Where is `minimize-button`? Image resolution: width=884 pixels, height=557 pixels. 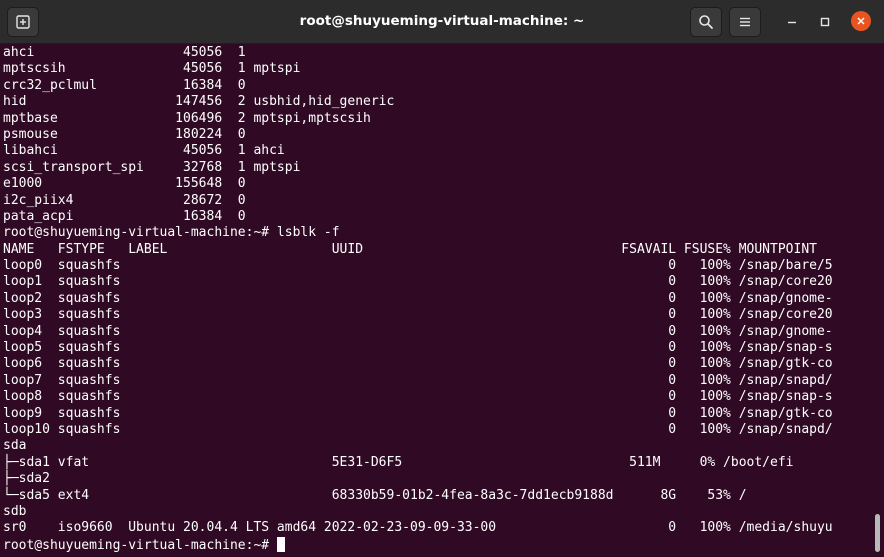
minimize-button is located at coordinates (792, 22).